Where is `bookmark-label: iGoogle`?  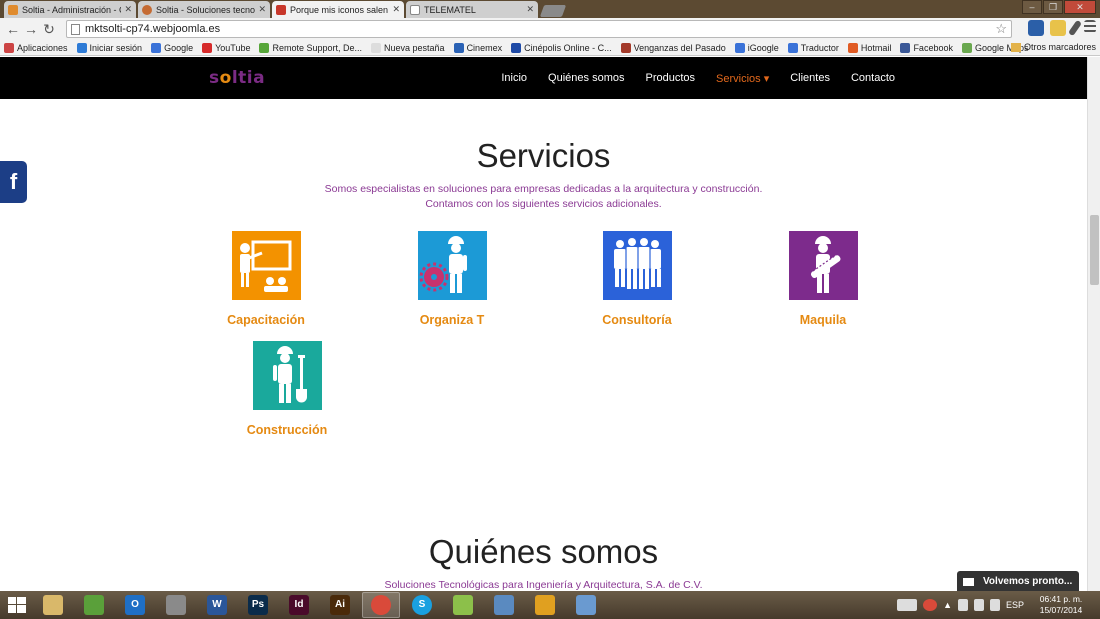
bookmark-label: iGoogle is located at coordinates (763, 47).